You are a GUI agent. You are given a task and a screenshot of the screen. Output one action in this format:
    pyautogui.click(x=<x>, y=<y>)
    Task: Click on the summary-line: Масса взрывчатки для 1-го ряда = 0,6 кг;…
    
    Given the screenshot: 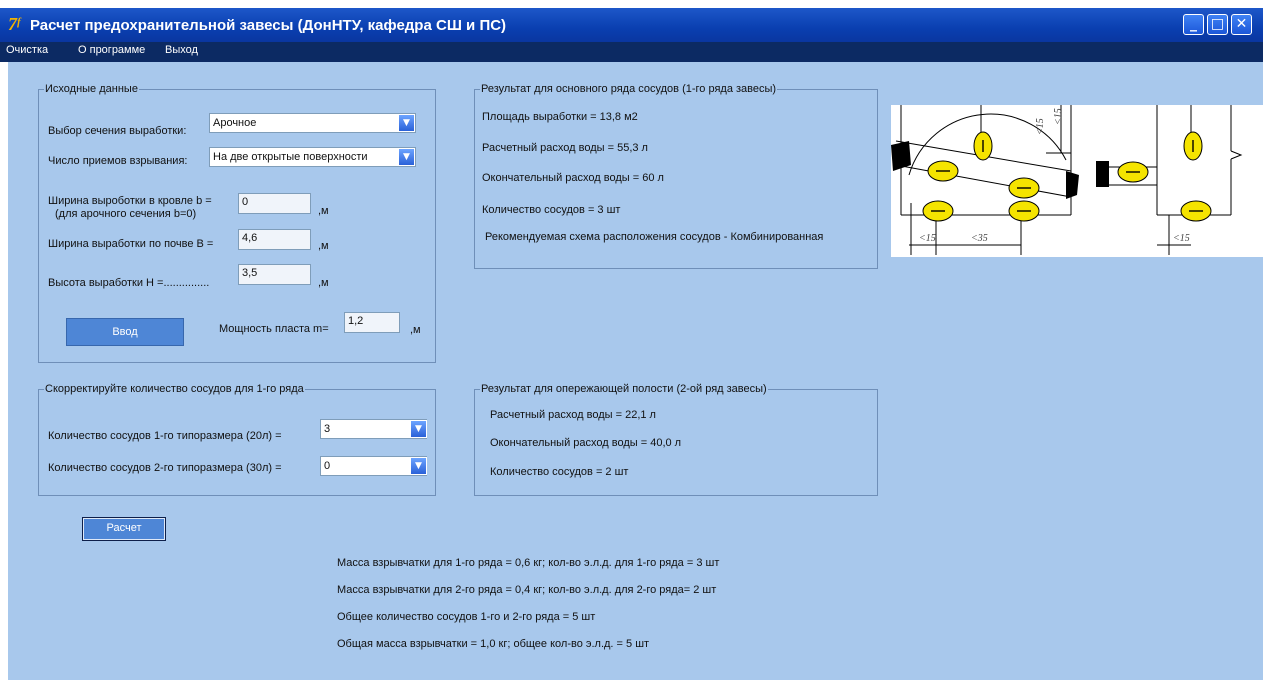 What is the action you would take?
    pyautogui.click(x=528, y=563)
    